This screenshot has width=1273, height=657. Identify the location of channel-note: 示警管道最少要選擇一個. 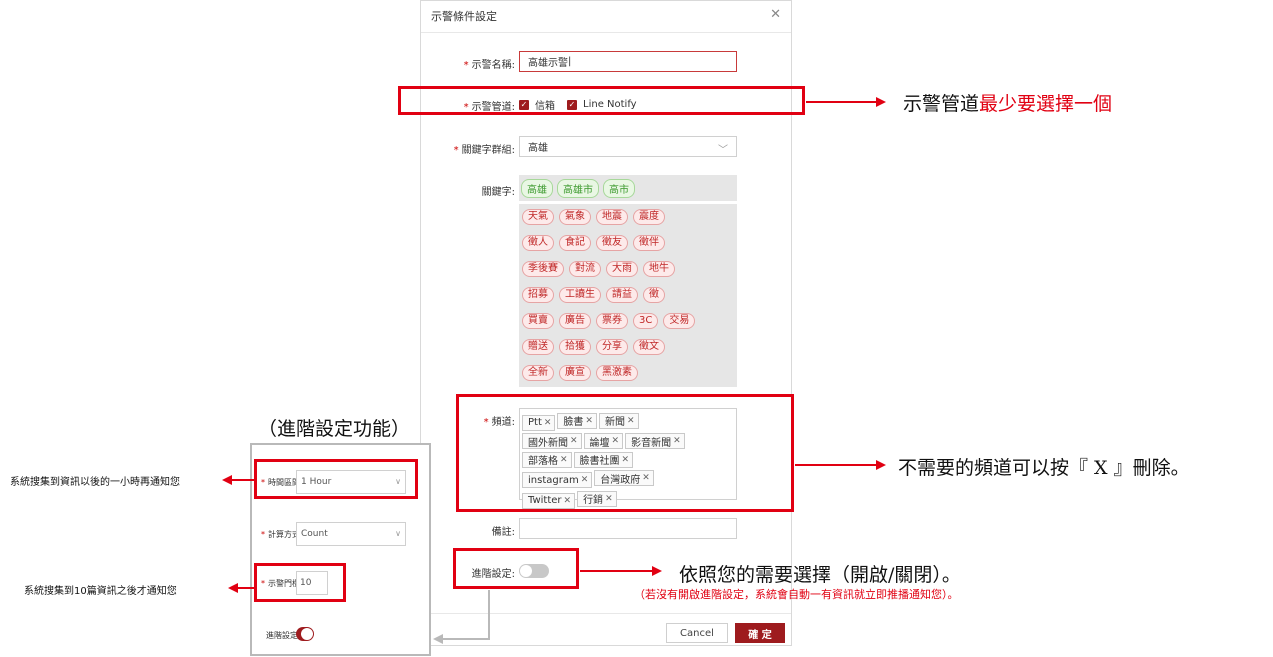
(1008, 104).